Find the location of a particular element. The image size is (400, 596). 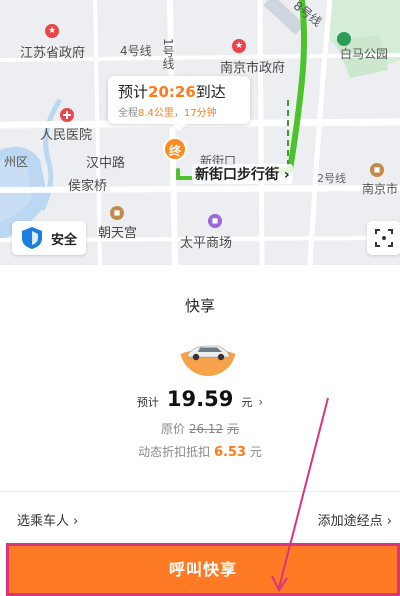

shield-icon is located at coordinates (32, 238).